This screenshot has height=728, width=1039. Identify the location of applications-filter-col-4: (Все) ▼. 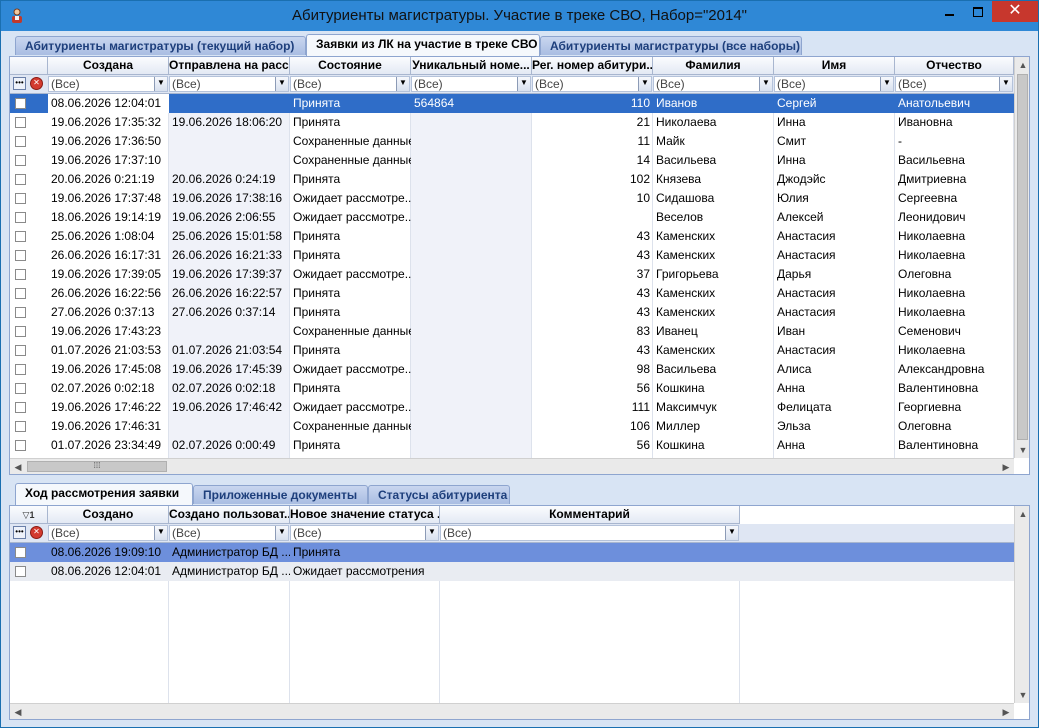
(592, 84).